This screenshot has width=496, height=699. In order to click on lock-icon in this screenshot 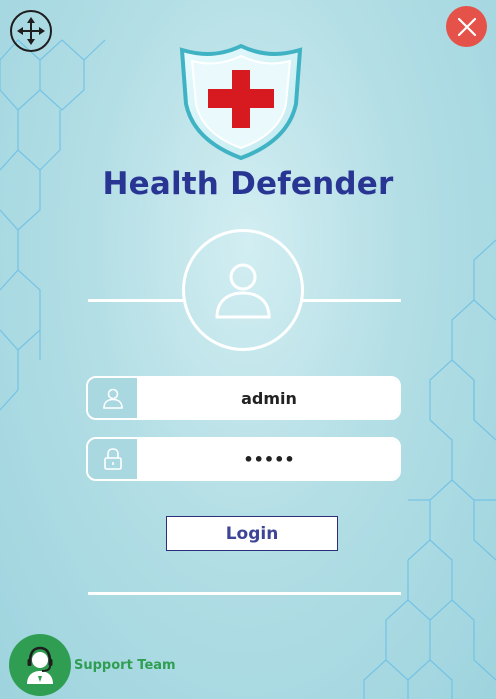, I will do `click(112, 459)`.